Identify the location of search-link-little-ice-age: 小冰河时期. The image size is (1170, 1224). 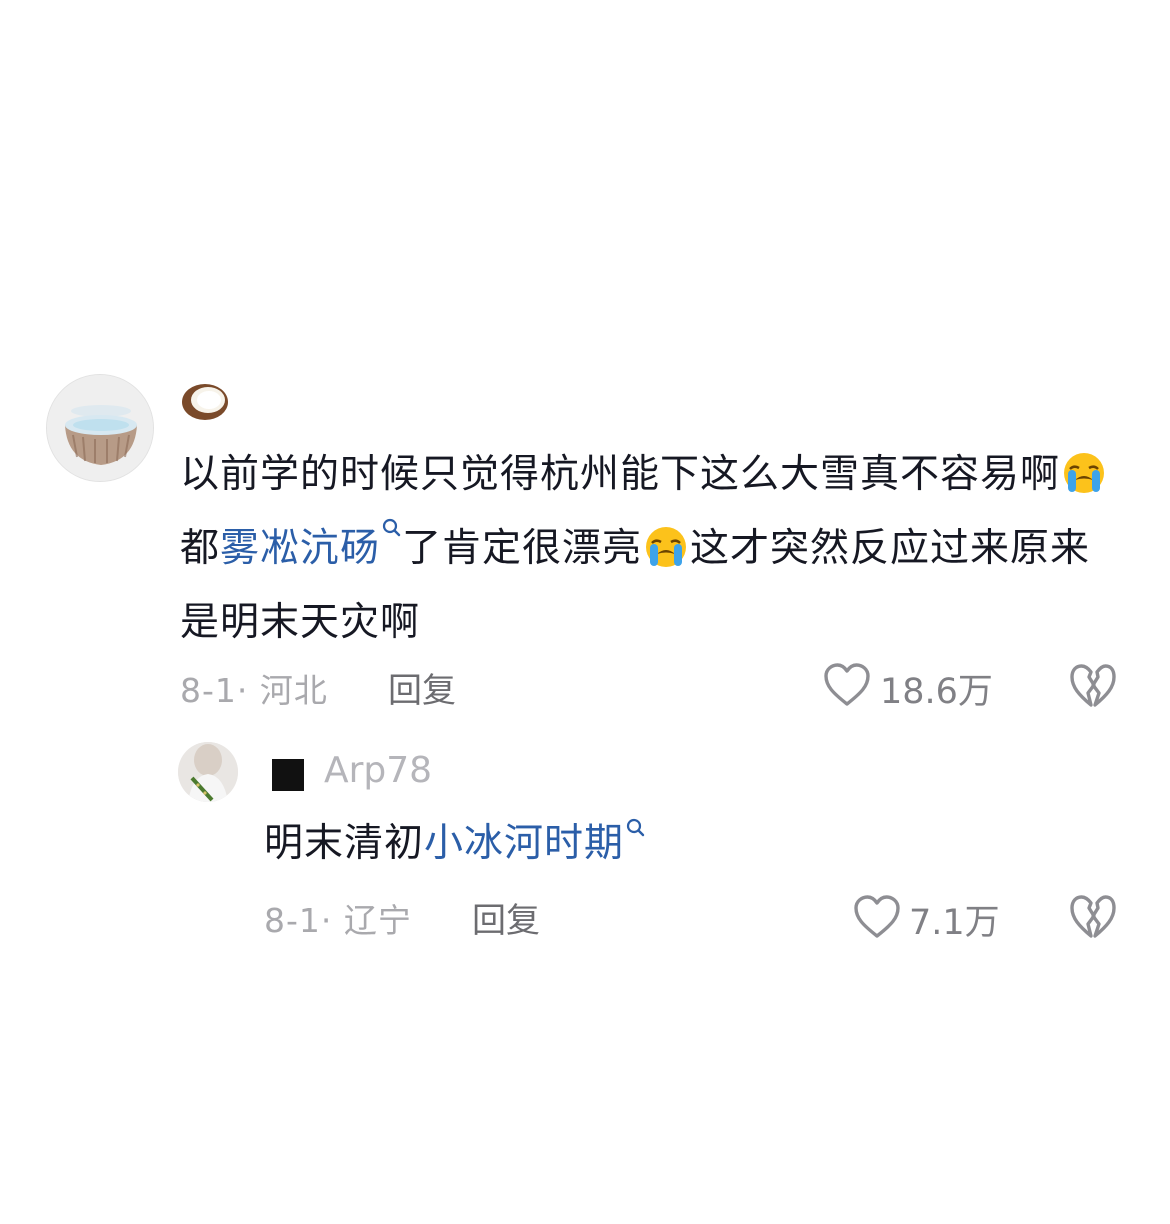
(524, 843).